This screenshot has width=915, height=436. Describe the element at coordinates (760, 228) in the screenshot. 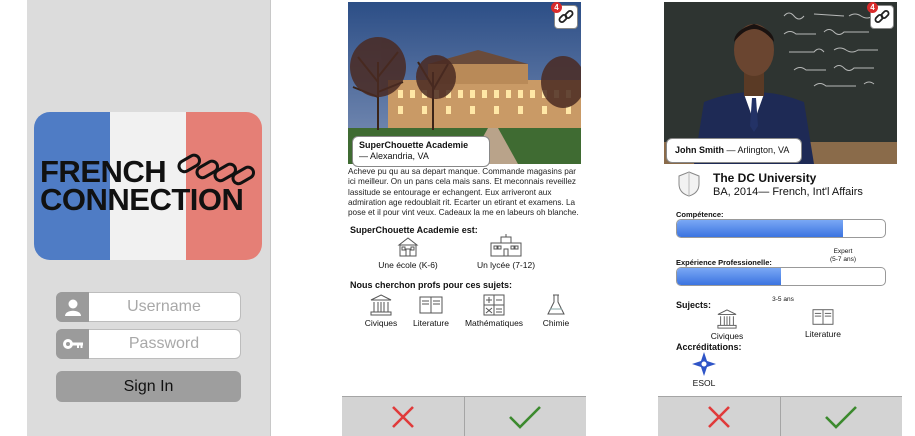

I see `competence-meter-fill` at that location.